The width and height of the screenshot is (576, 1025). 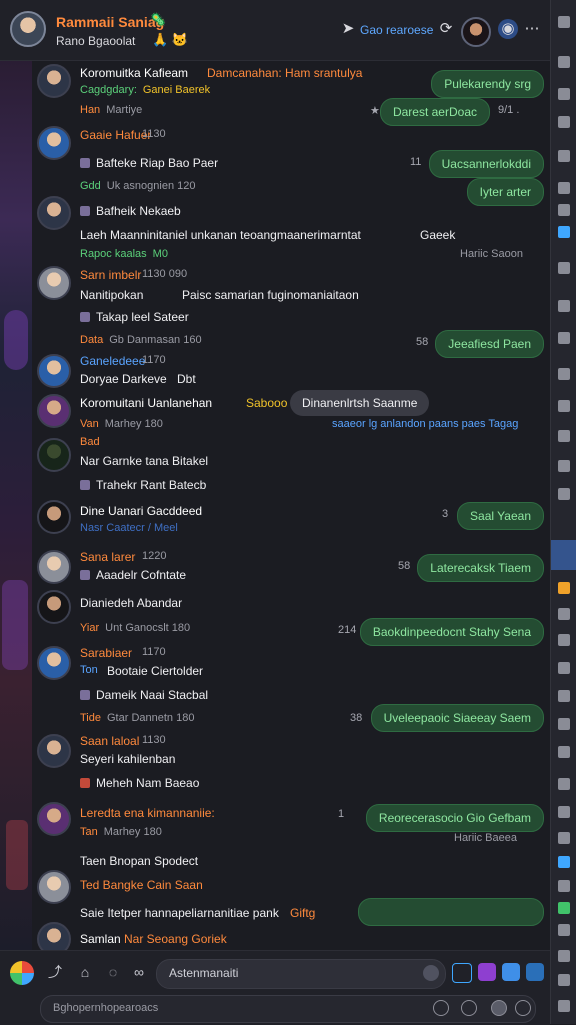 I want to click on outgoing-bubble: Baokdinpeedocnt Stahy Sena, so click(x=451, y=632).